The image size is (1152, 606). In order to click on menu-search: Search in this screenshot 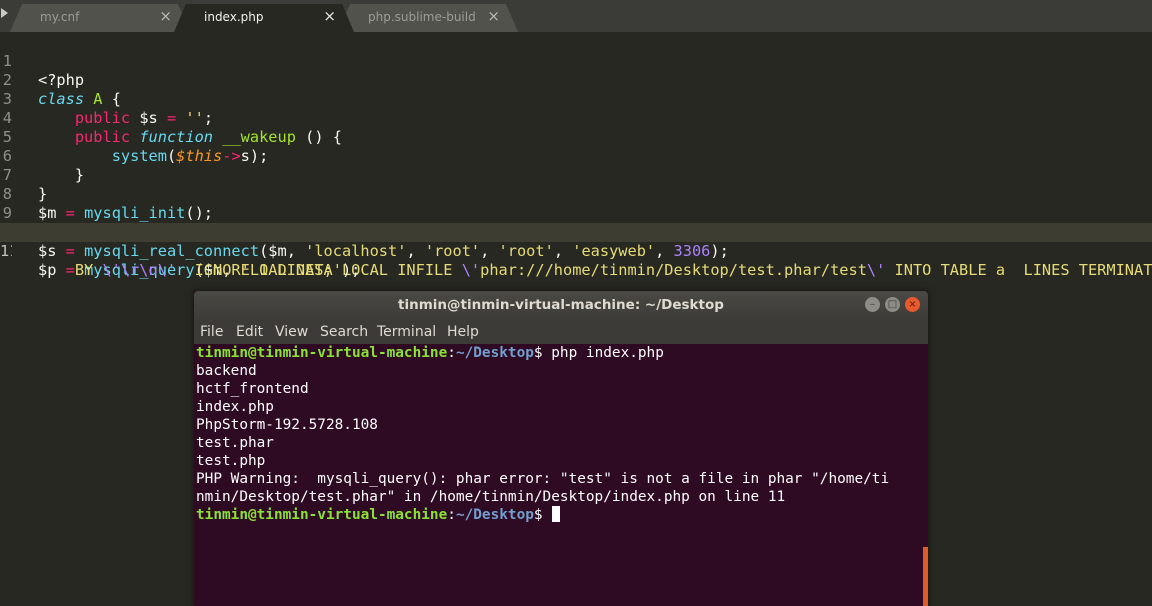, I will do `click(344, 332)`.